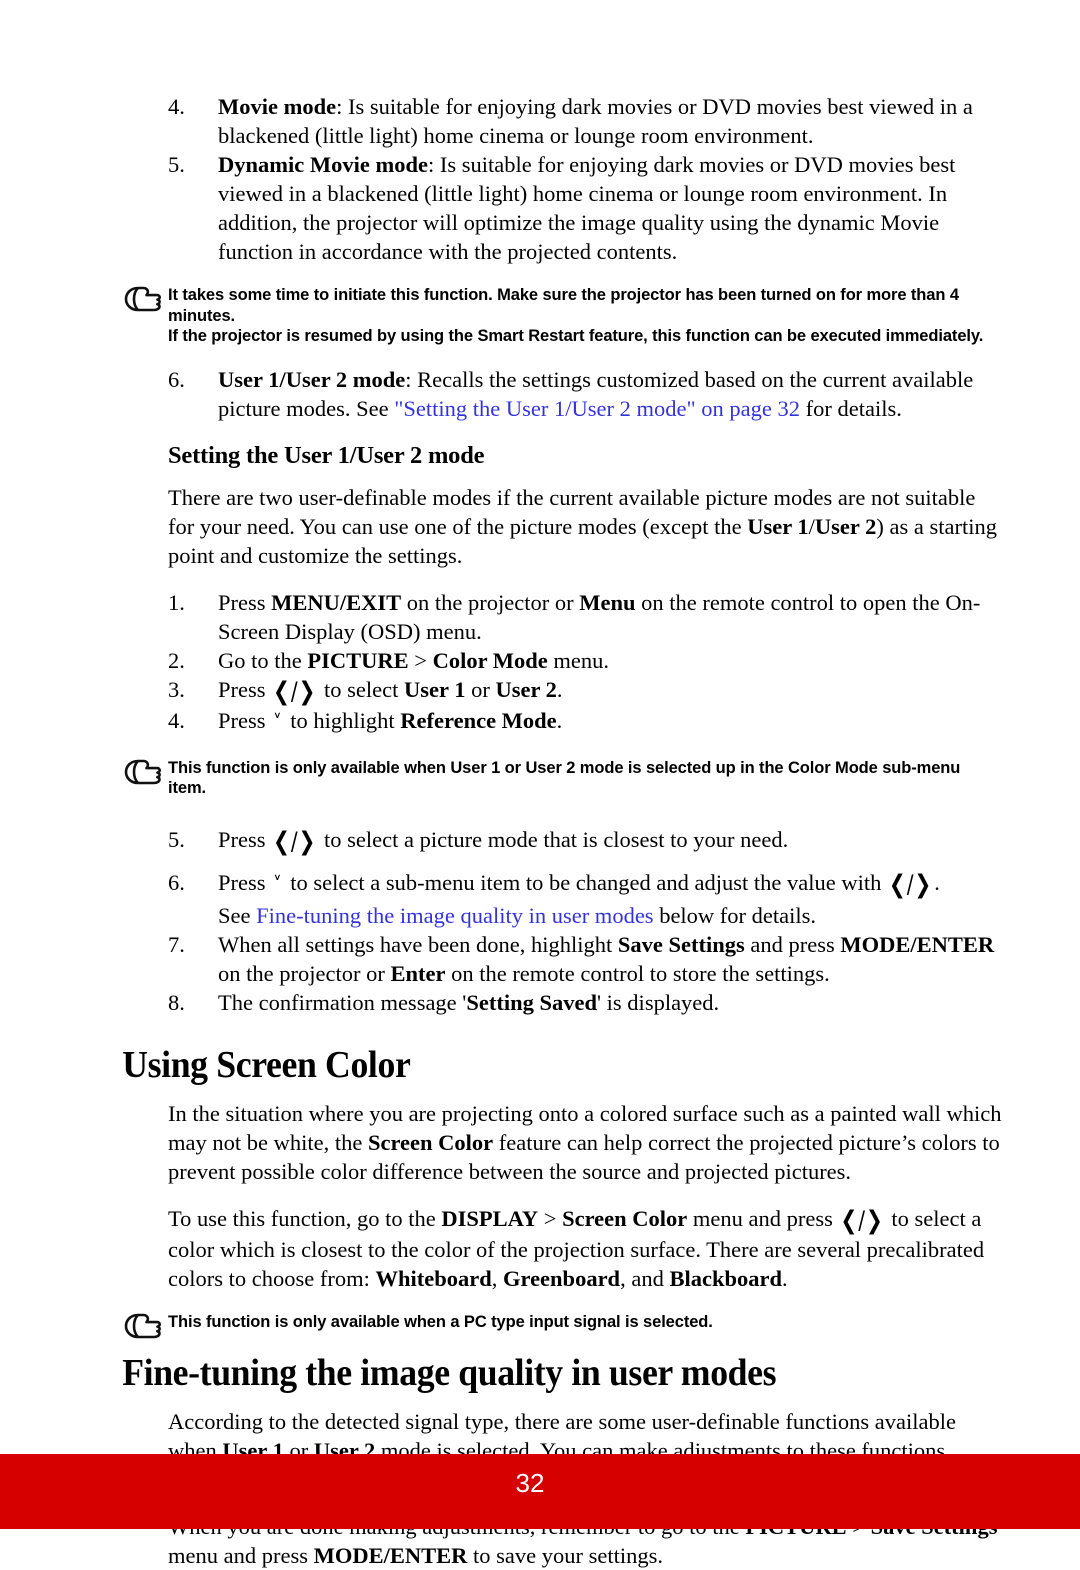 The height and width of the screenshot is (1570, 1080). I want to click on bold-term: User 1, so click(778, 526).